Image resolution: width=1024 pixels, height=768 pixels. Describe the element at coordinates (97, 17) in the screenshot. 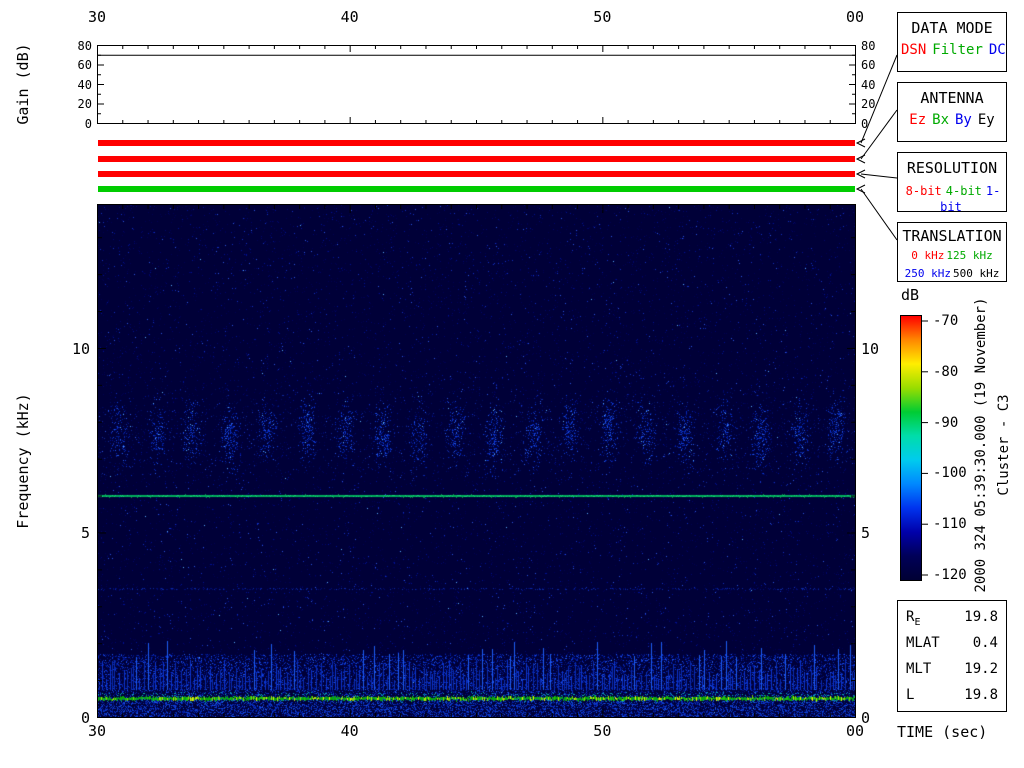

I see `top-time-tick-label: 30` at that location.